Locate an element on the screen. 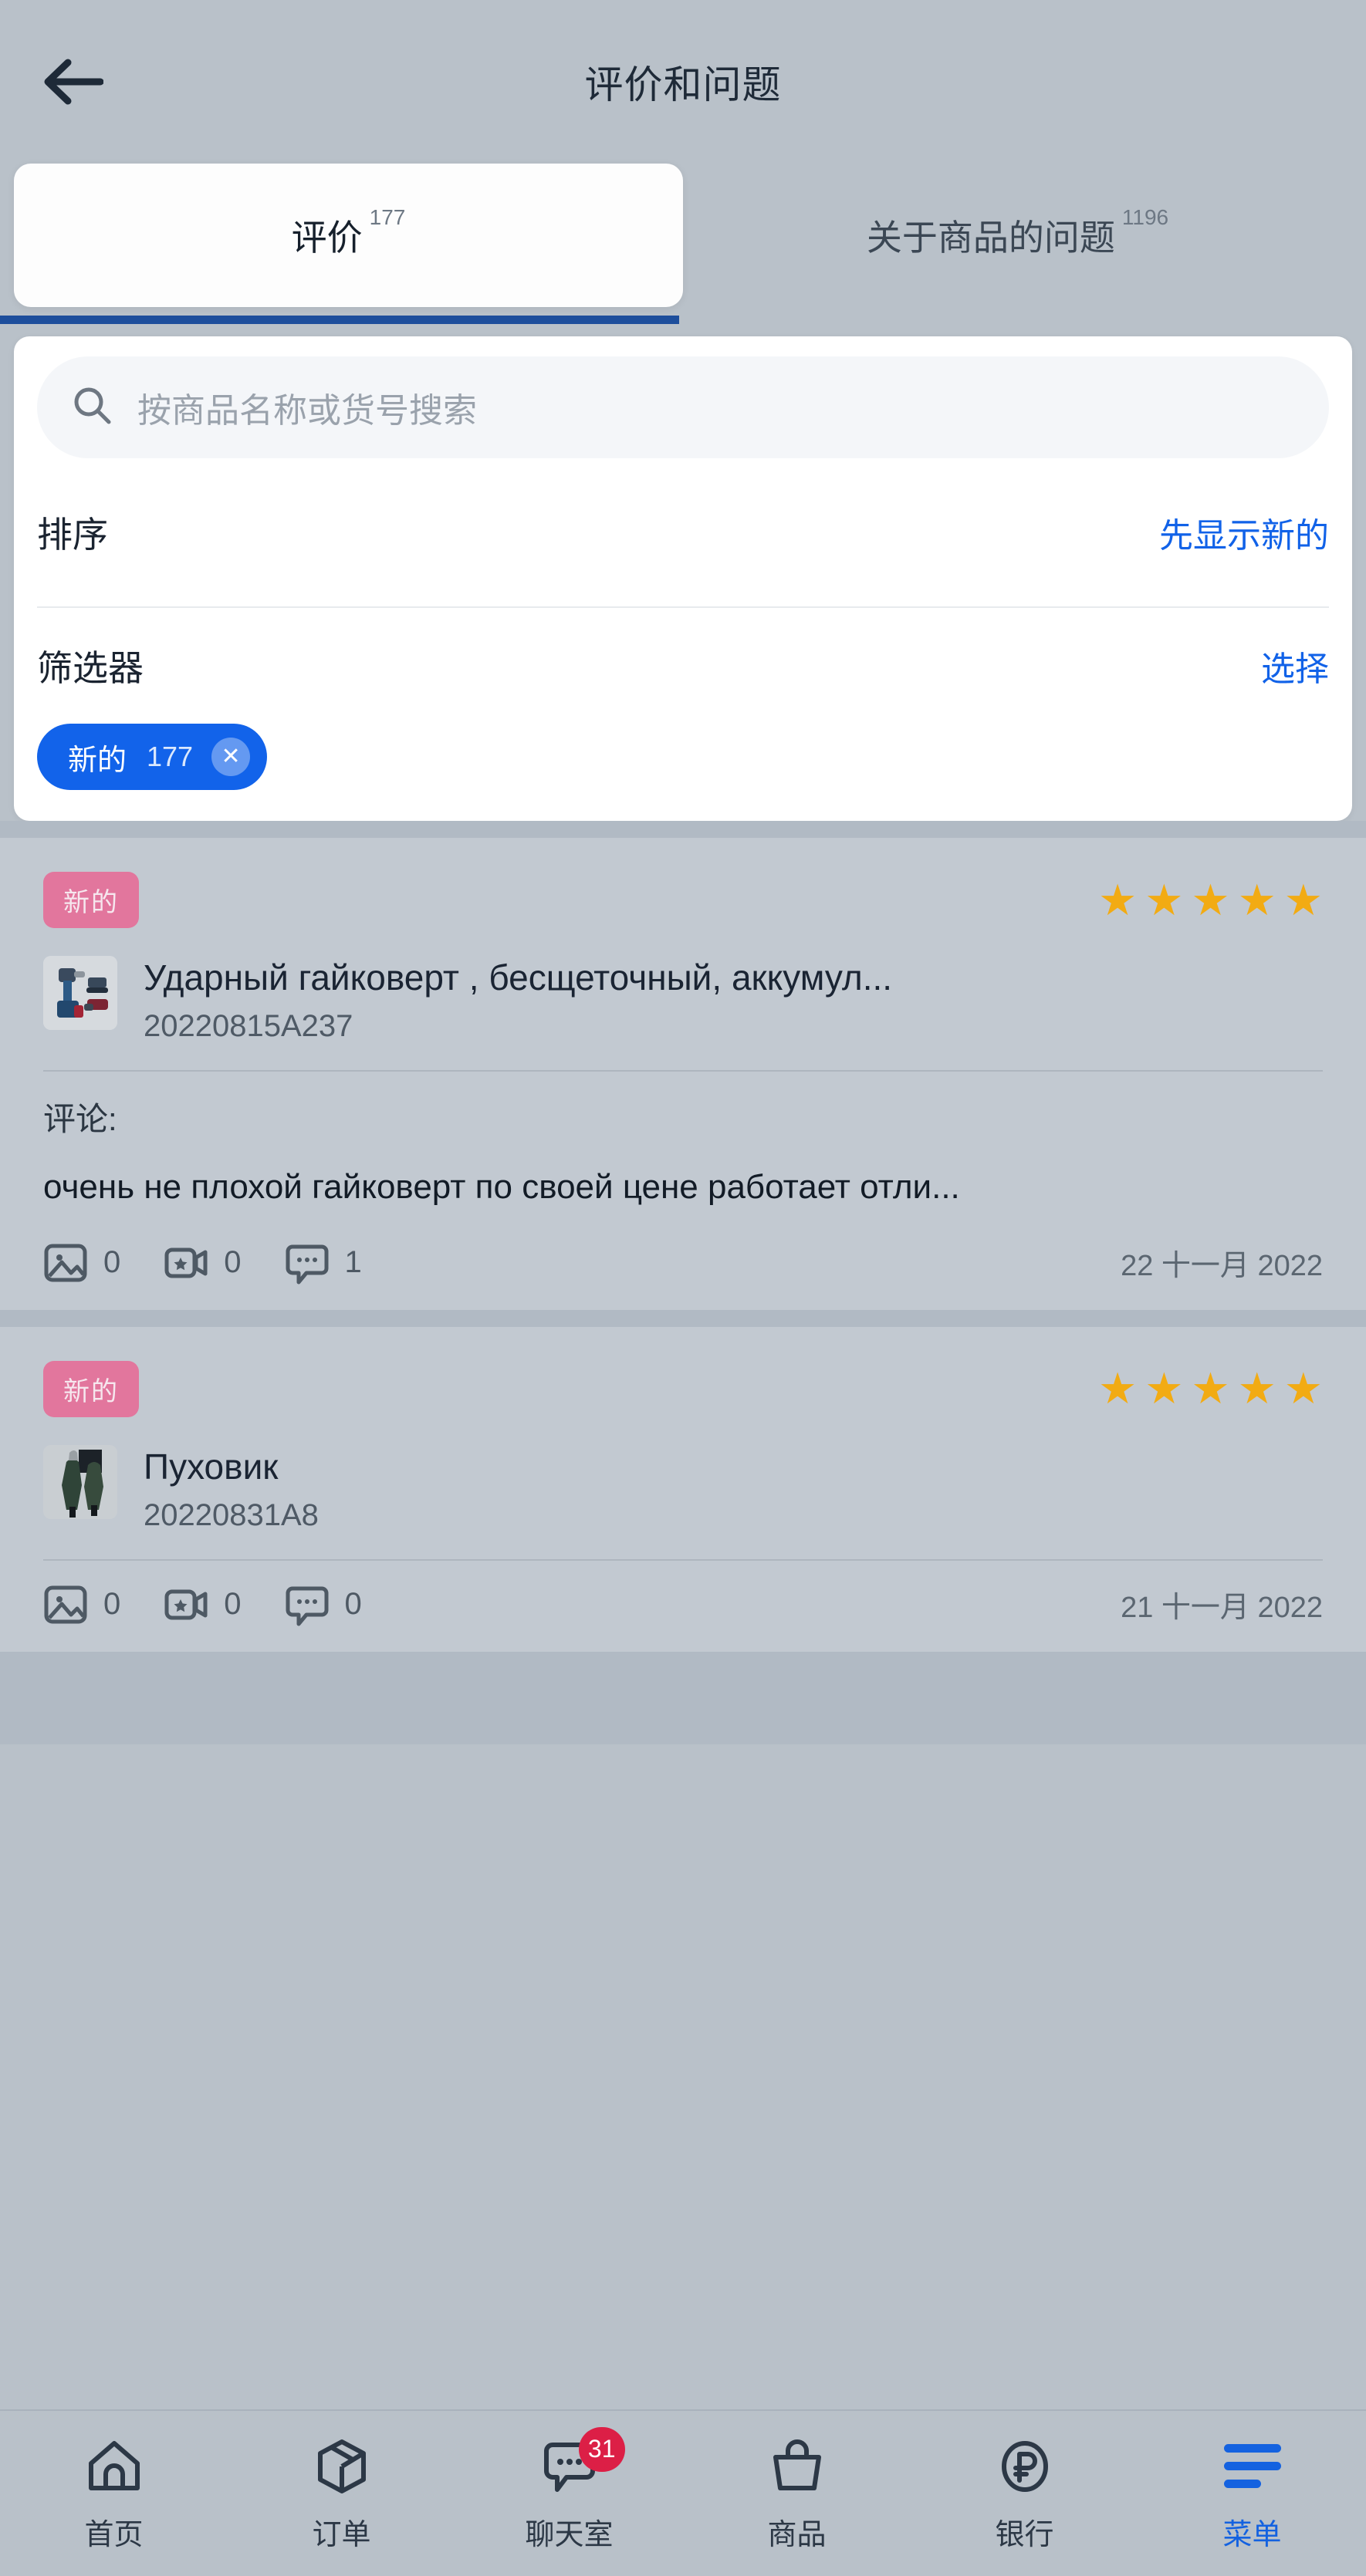  review-card: 新的 ★ ★ ★ ★ ★ is located at coordinates (683, 1489).